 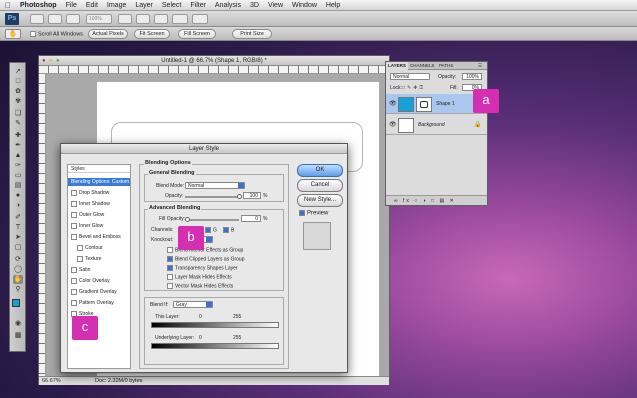 What do you see at coordinates (472, 76) in the screenshot?
I see `layer-opacity-input: 100%` at bounding box center [472, 76].